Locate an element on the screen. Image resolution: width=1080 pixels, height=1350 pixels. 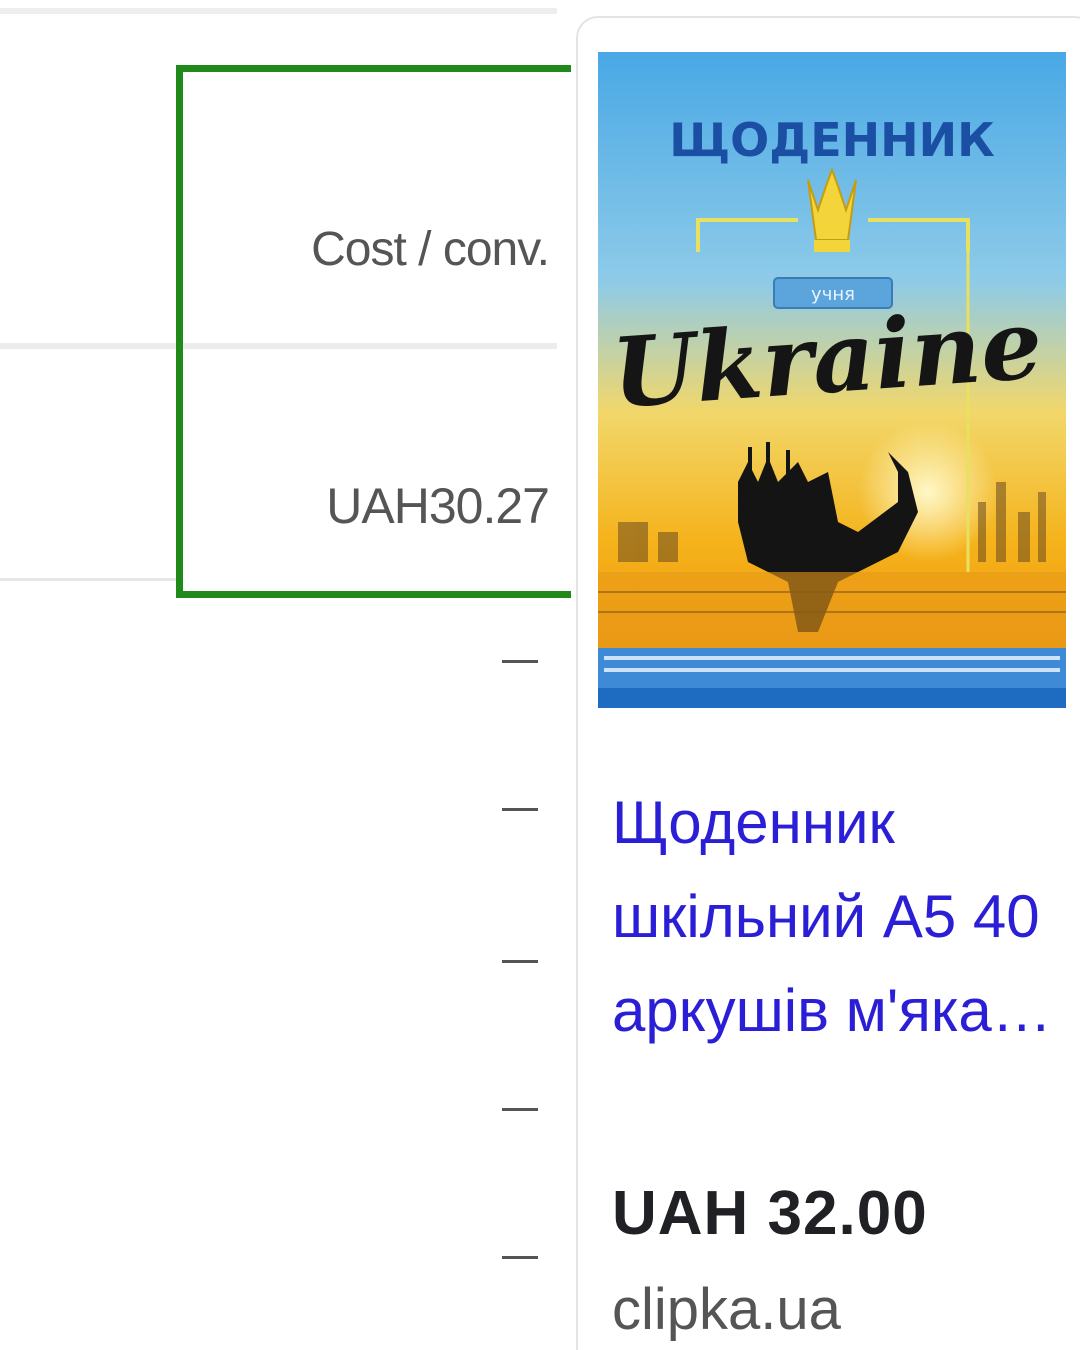
table-top-divider is located at coordinates (278, 11).